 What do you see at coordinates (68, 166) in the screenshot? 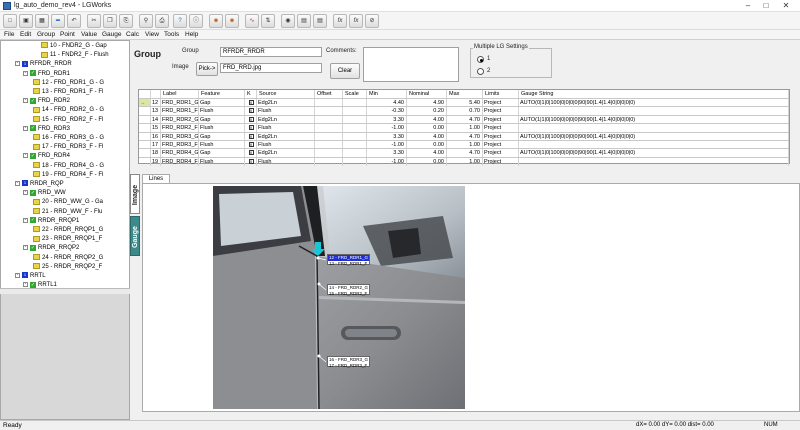
I see `tree-item: 18 - FRD_RDR4_G - G` at bounding box center [68, 166].